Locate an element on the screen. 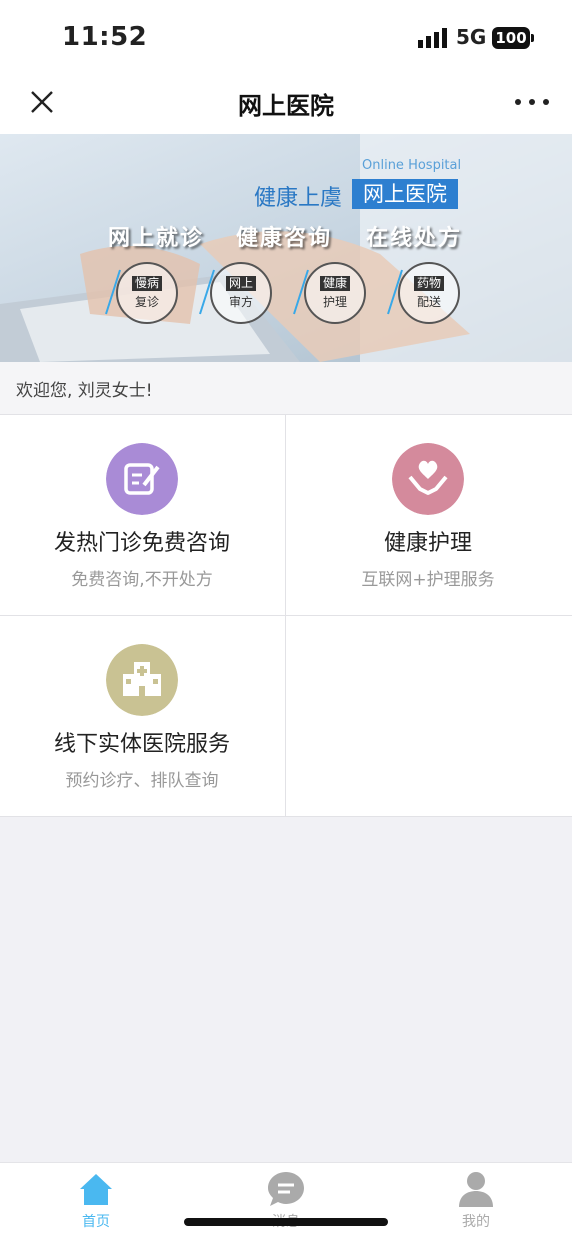 The width and height of the screenshot is (572, 1239). service-subtitle: 互联网+护理服务 is located at coordinates (428, 580).